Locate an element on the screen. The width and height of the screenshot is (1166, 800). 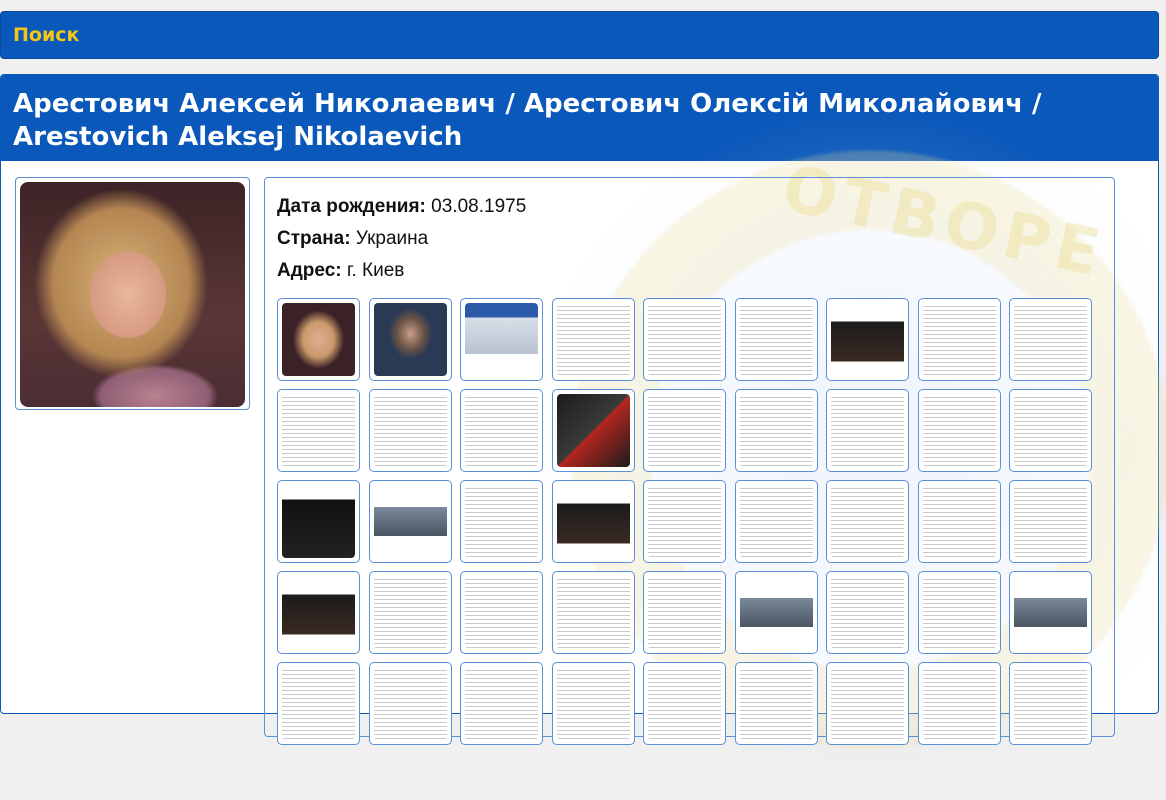
profile-photo is located at coordinates (132, 294).